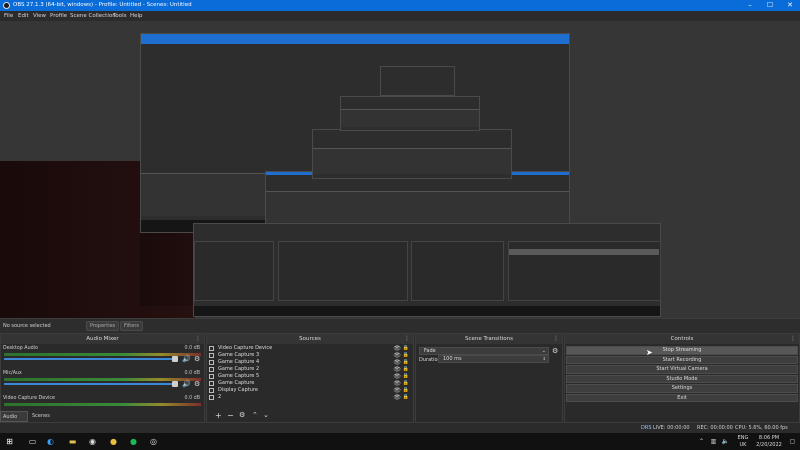 This screenshot has height=450, width=800. What do you see at coordinates (50, 441) in the screenshot?
I see `edge-icon: ◐` at bounding box center [50, 441].